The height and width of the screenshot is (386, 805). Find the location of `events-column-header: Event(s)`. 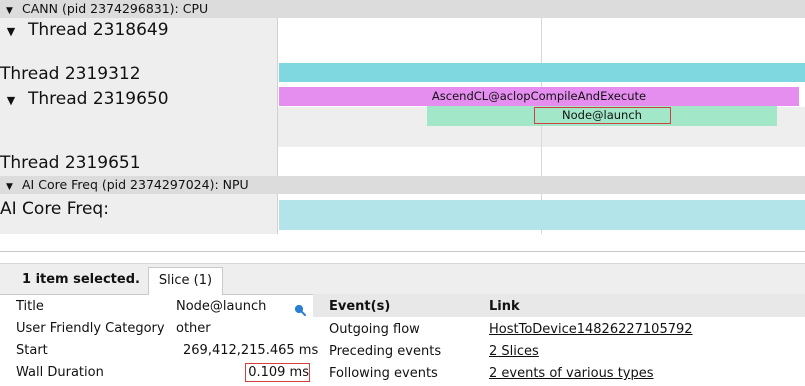

events-column-header: Event(s) is located at coordinates (360, 306).